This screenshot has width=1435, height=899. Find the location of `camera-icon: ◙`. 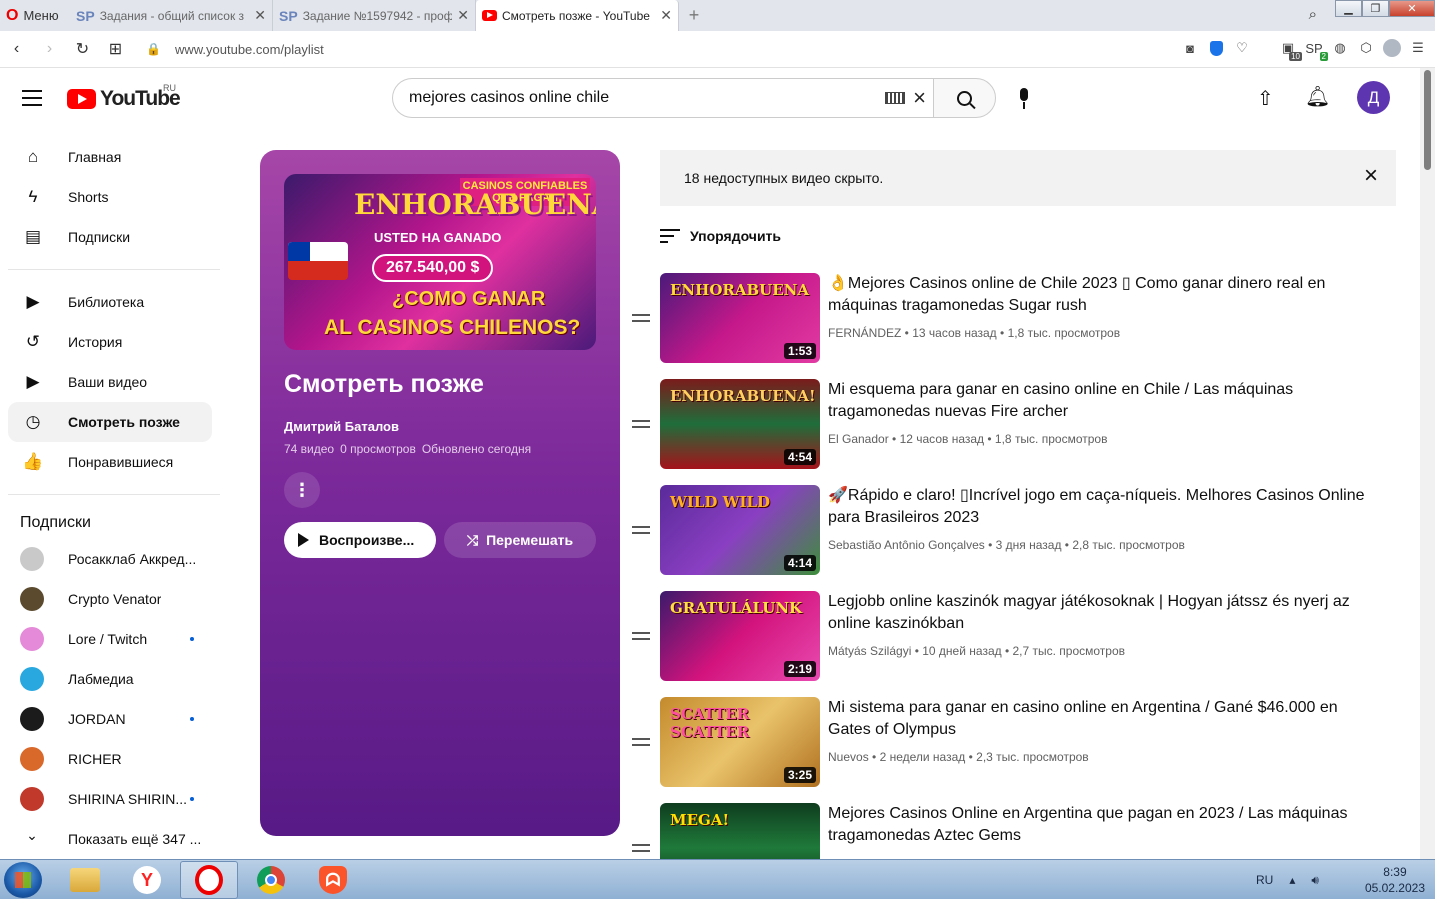

camera-icon: ◙ is located at coordinates (1190, 48).